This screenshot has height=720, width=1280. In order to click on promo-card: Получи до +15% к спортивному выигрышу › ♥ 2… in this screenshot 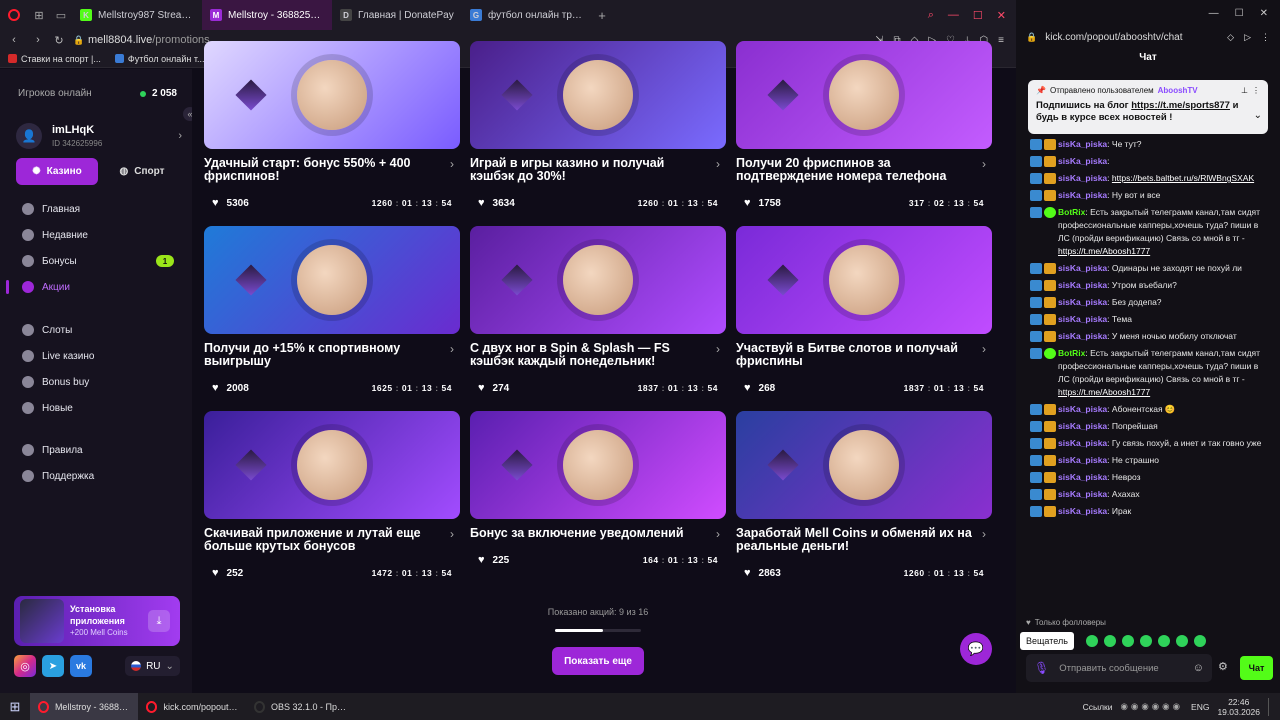, I will do `click(332, 310)`.